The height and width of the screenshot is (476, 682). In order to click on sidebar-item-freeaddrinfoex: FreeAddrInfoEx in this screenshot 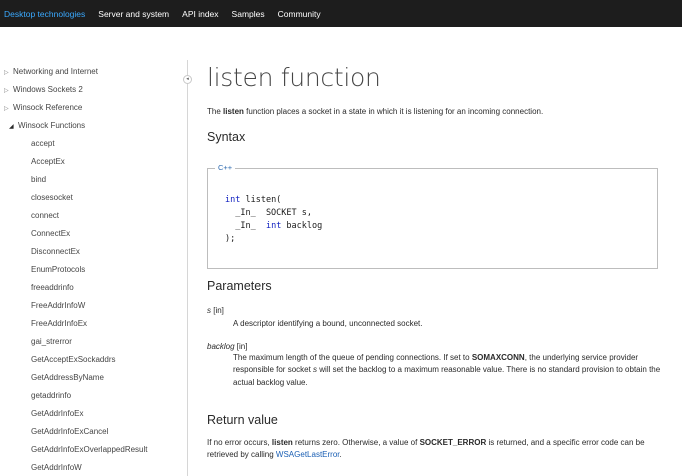, I will do `click(59, 323)`.